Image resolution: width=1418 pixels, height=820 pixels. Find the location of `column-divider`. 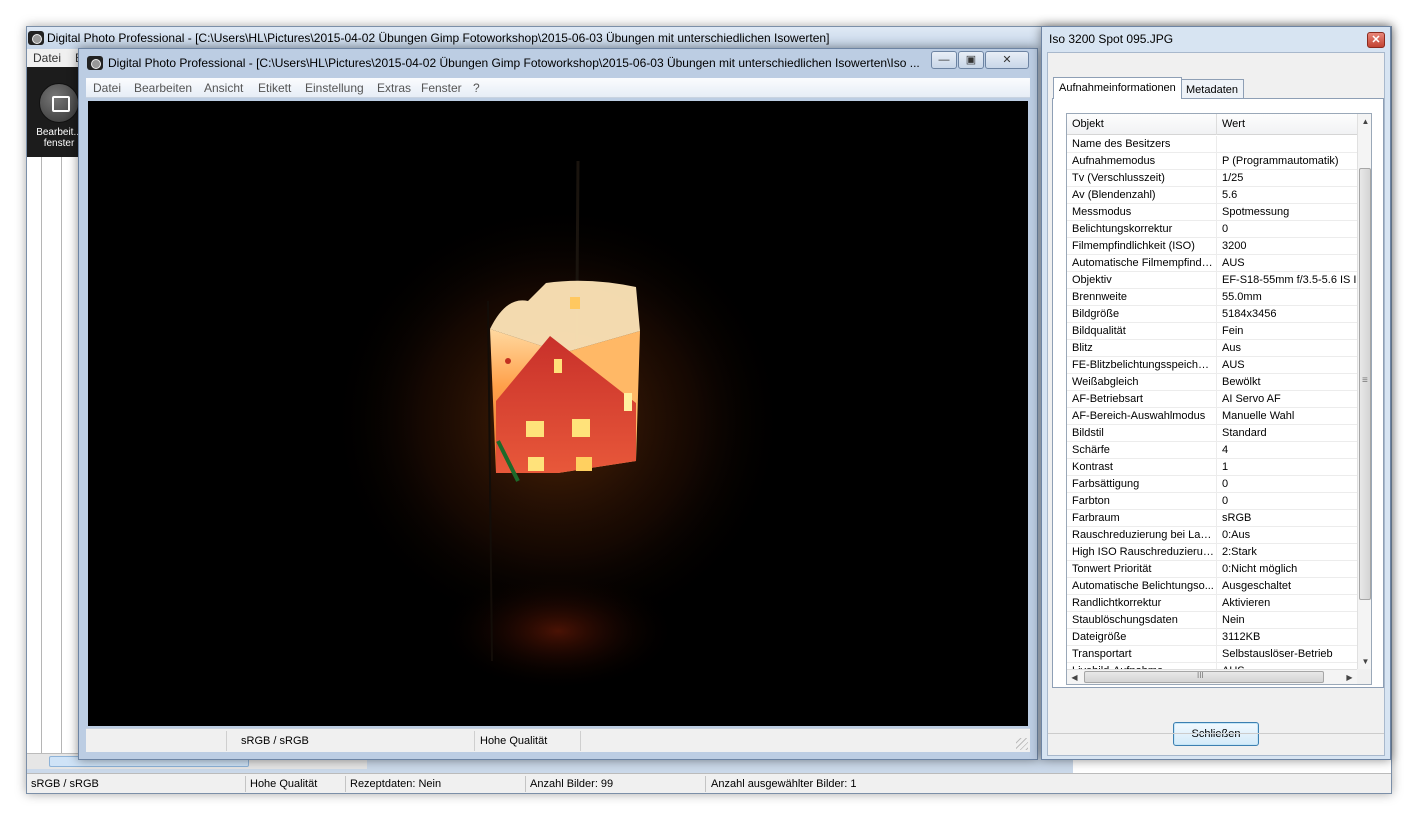

column-divider is located at coordinates (41, 457).